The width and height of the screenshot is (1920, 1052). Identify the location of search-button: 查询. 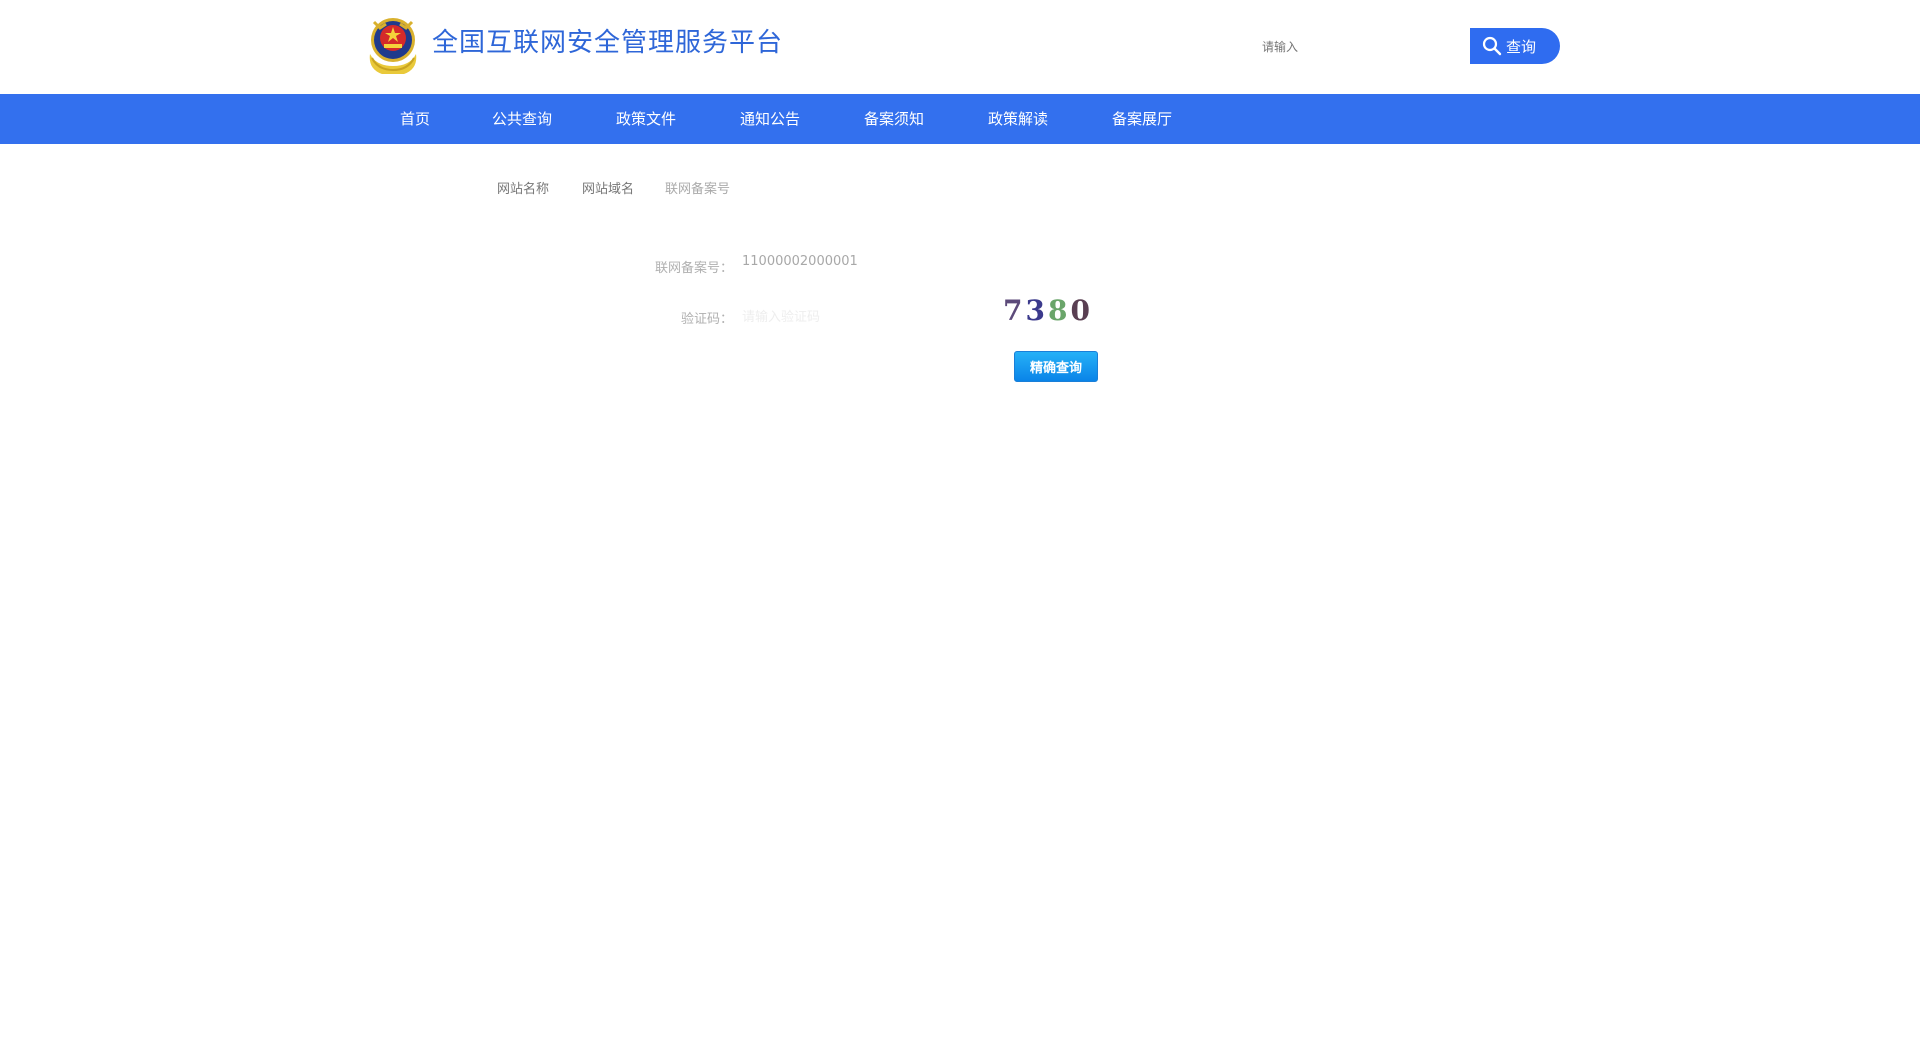
(1515, 46).